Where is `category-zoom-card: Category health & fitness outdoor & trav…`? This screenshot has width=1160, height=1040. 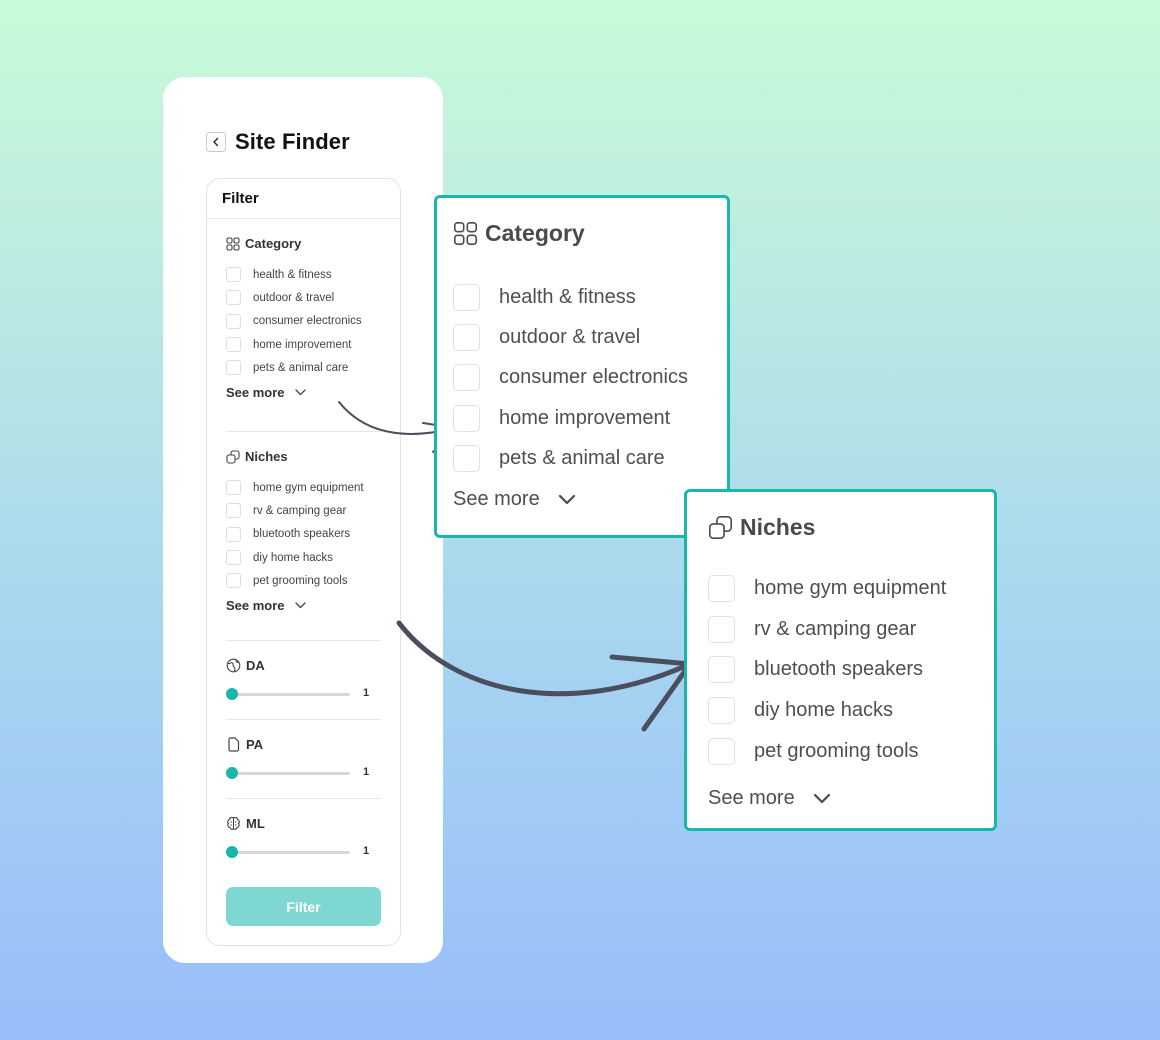 category-zoom-card: Category health & fitness outdoor & trav… is located at coordinates (582, 366).